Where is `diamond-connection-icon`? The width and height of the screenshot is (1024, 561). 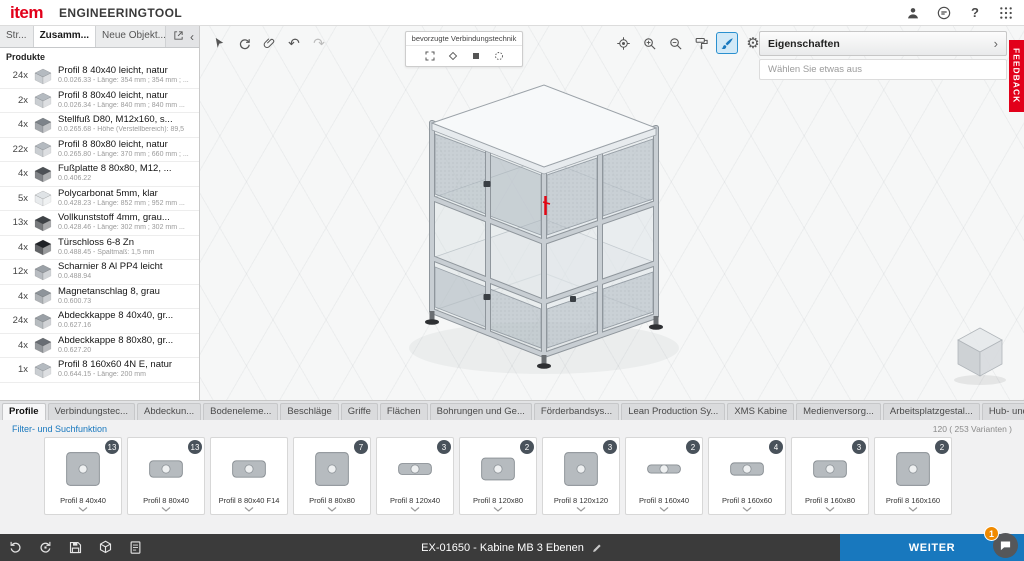 diamond-connection-icon is located at coordinates (453, 56).